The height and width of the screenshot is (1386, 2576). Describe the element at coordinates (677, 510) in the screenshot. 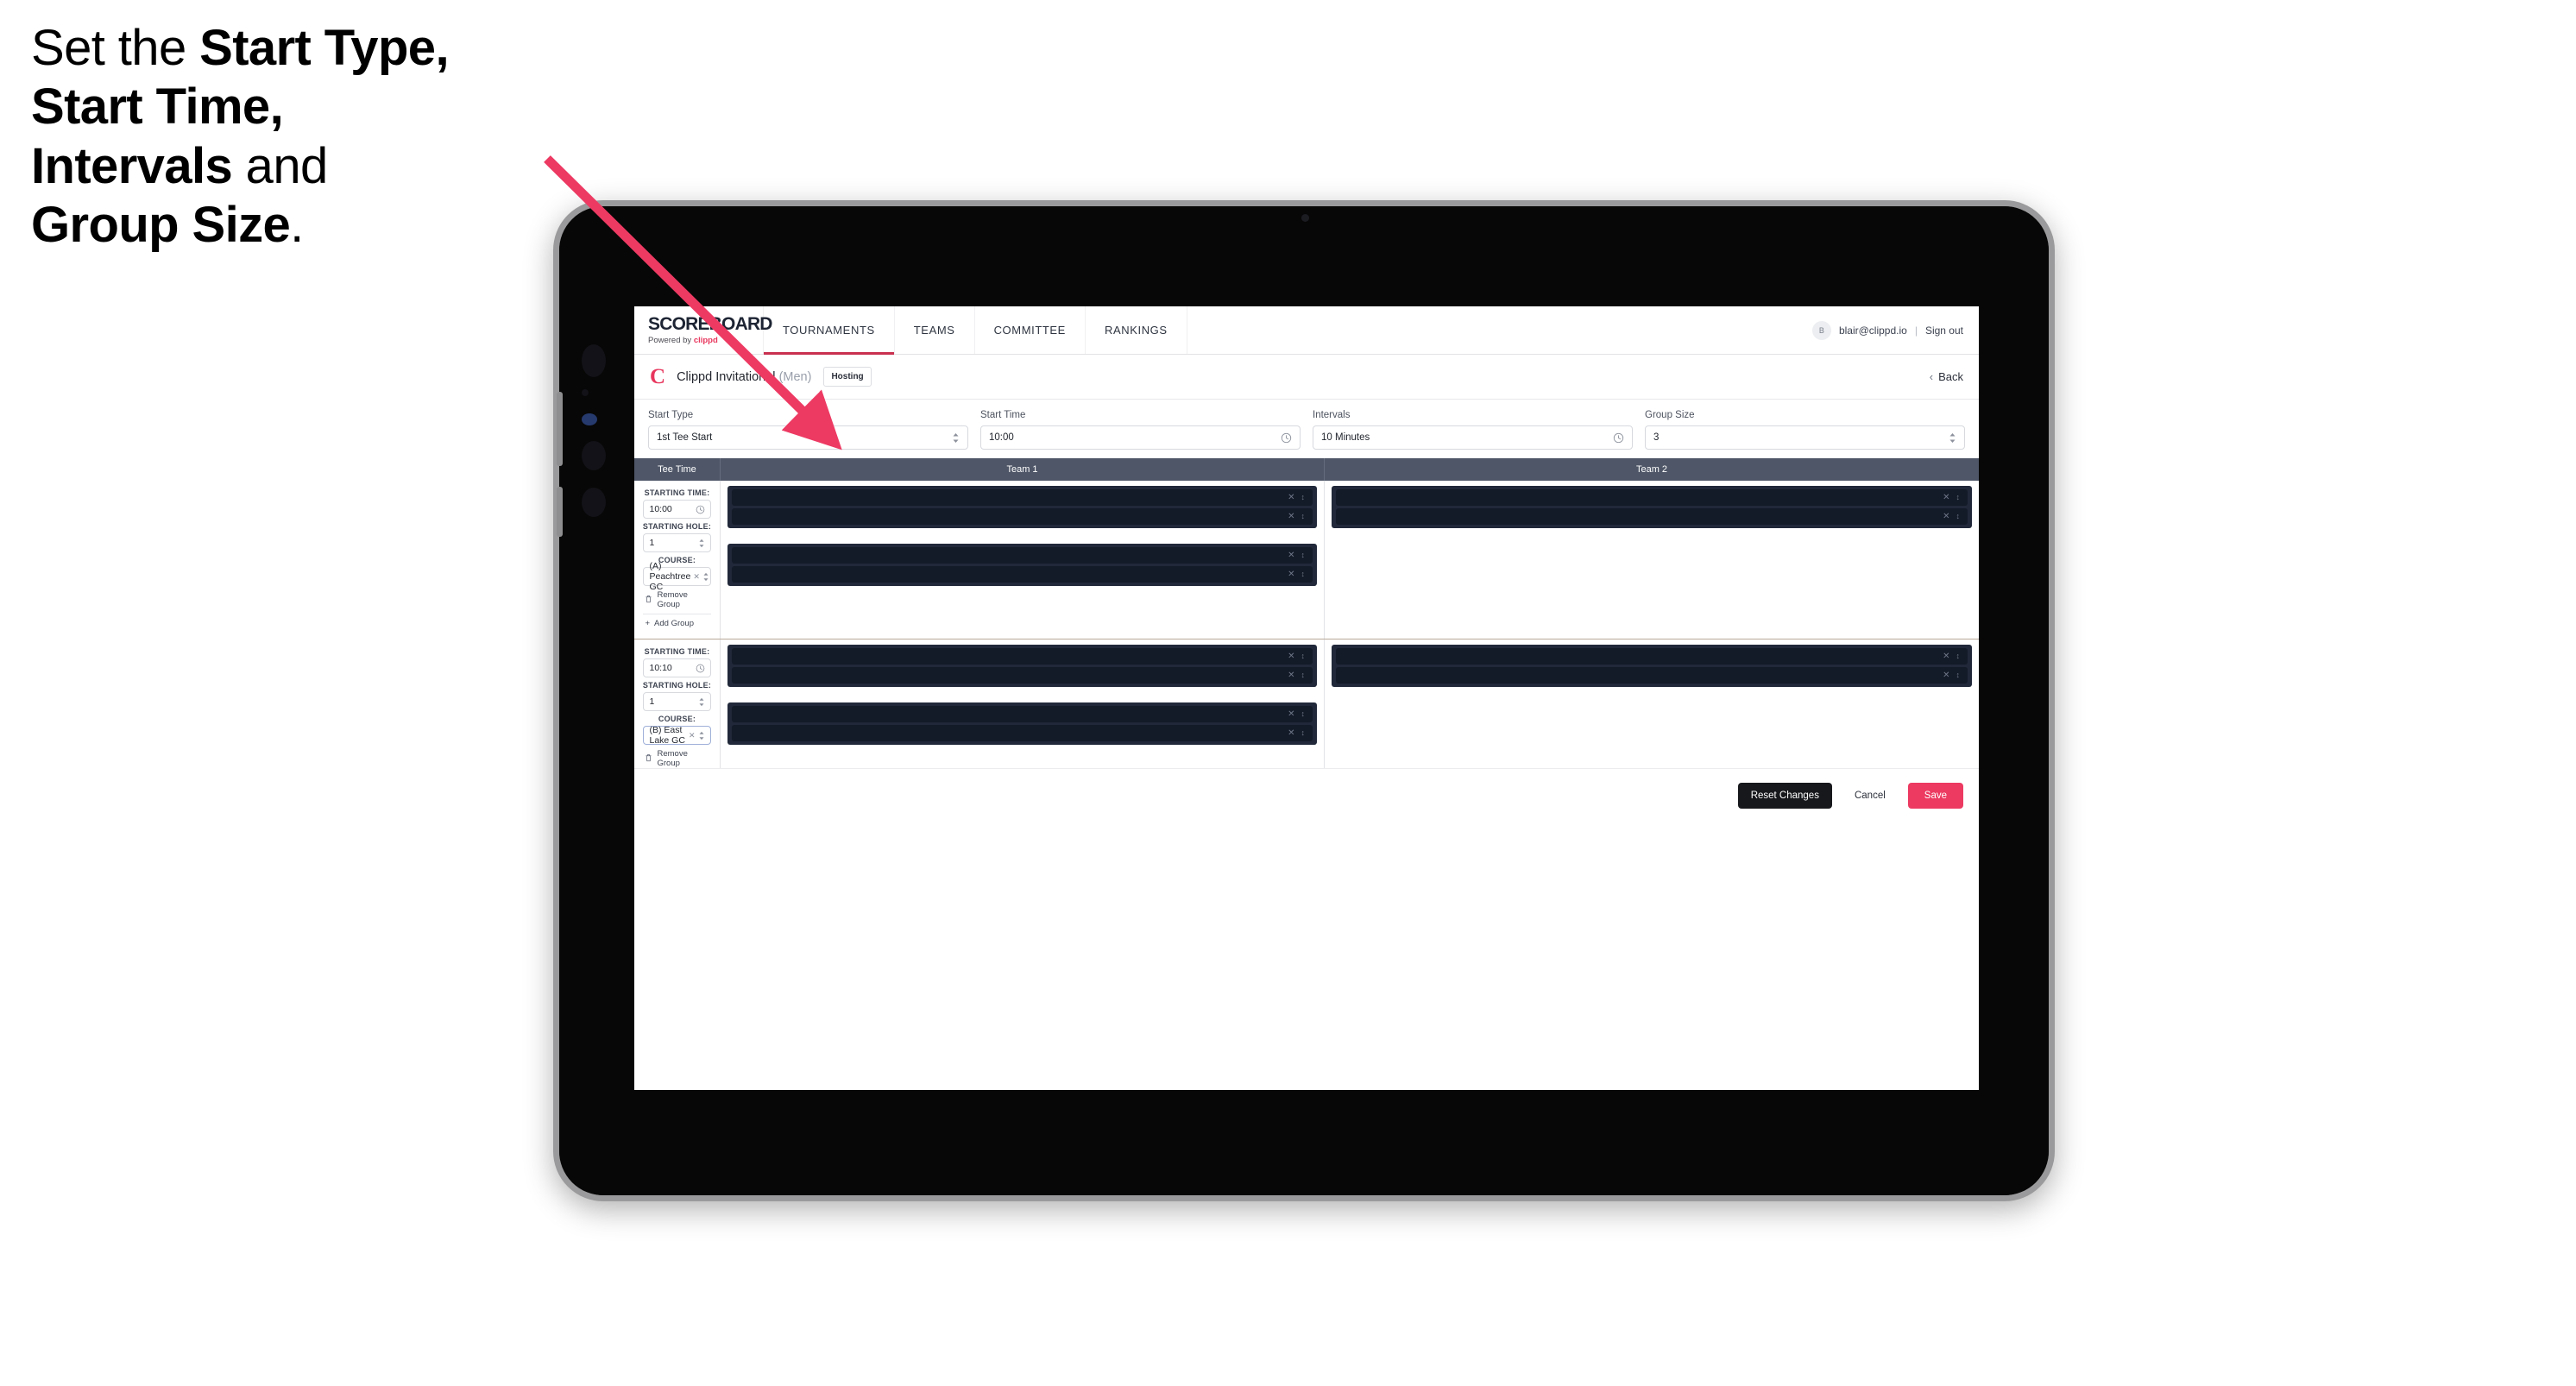

I see `starting-time-field: 10:00` at that location.